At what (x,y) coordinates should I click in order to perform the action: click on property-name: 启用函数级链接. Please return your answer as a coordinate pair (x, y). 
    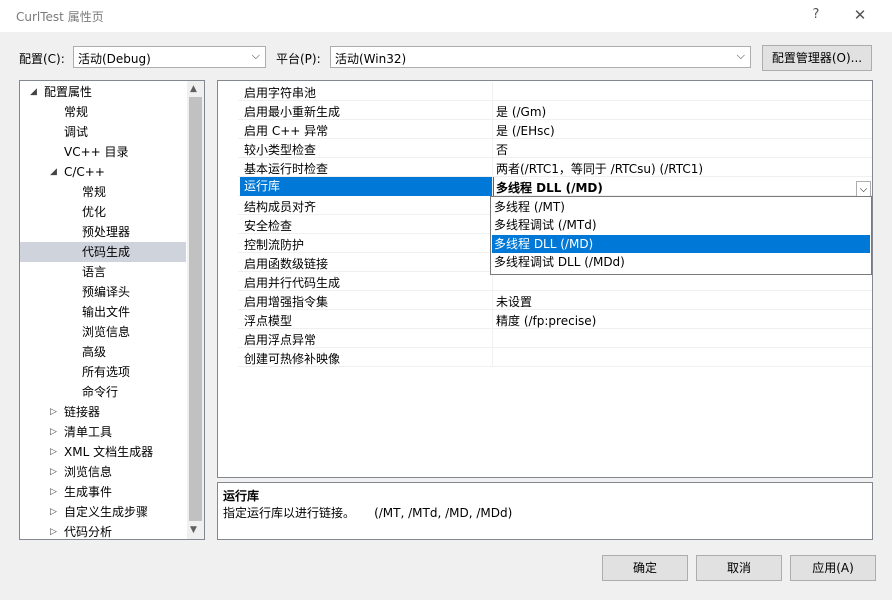
    Looking at the image, I should click on (286, 264).